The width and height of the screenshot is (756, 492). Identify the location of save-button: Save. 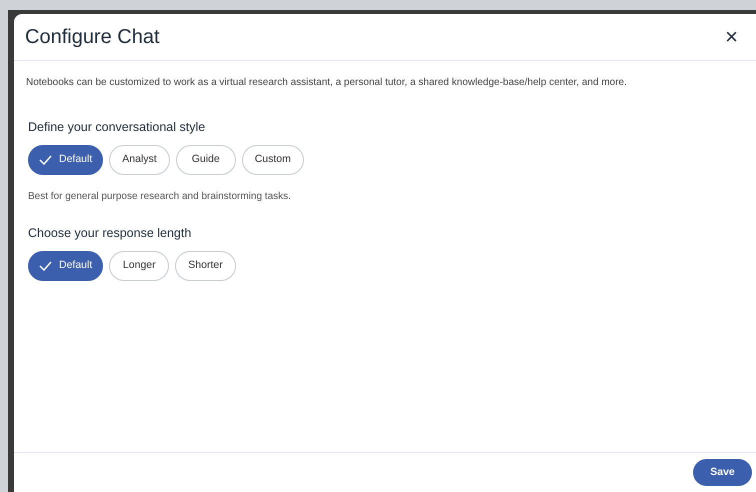
(722, 472).